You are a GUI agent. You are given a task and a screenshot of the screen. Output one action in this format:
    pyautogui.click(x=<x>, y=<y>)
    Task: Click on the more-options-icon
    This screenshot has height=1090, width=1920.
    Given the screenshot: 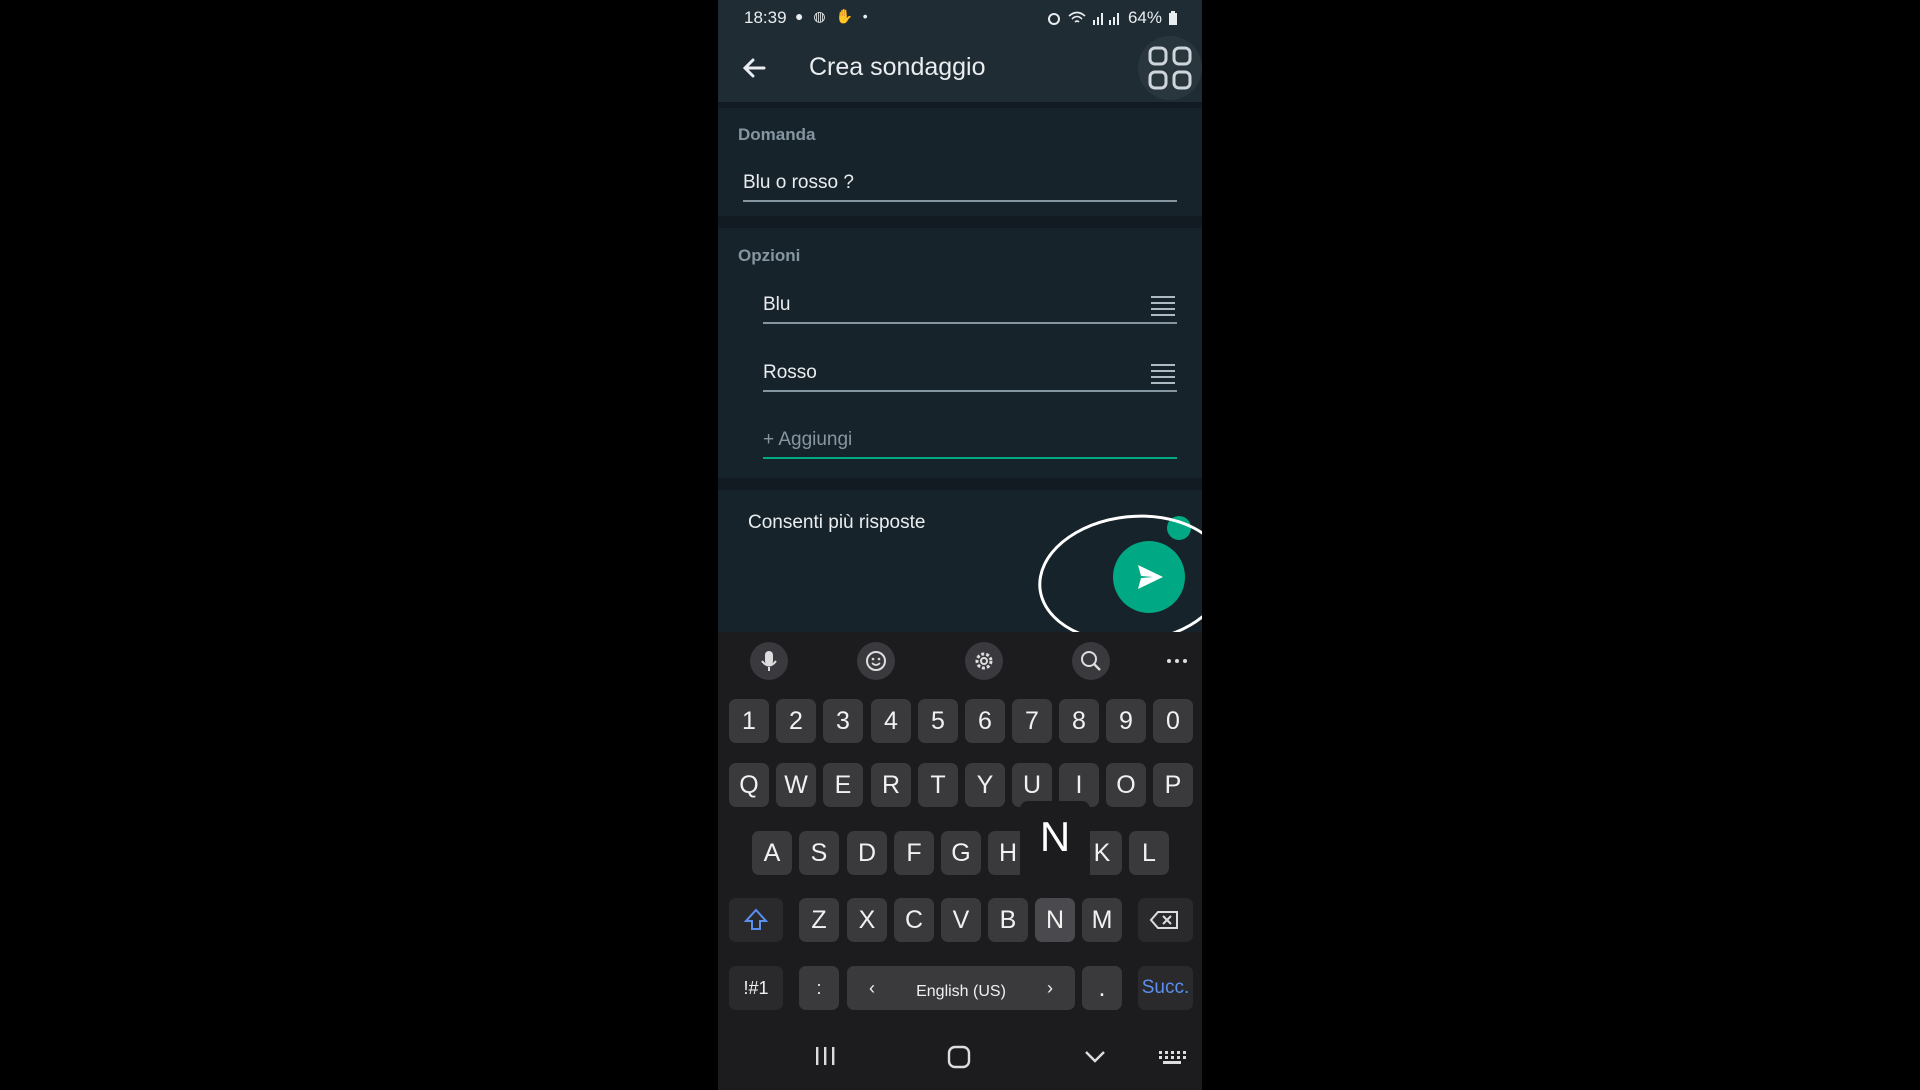 What is the action you would take?
    pyautogui.click(x=1177, y=661)
    